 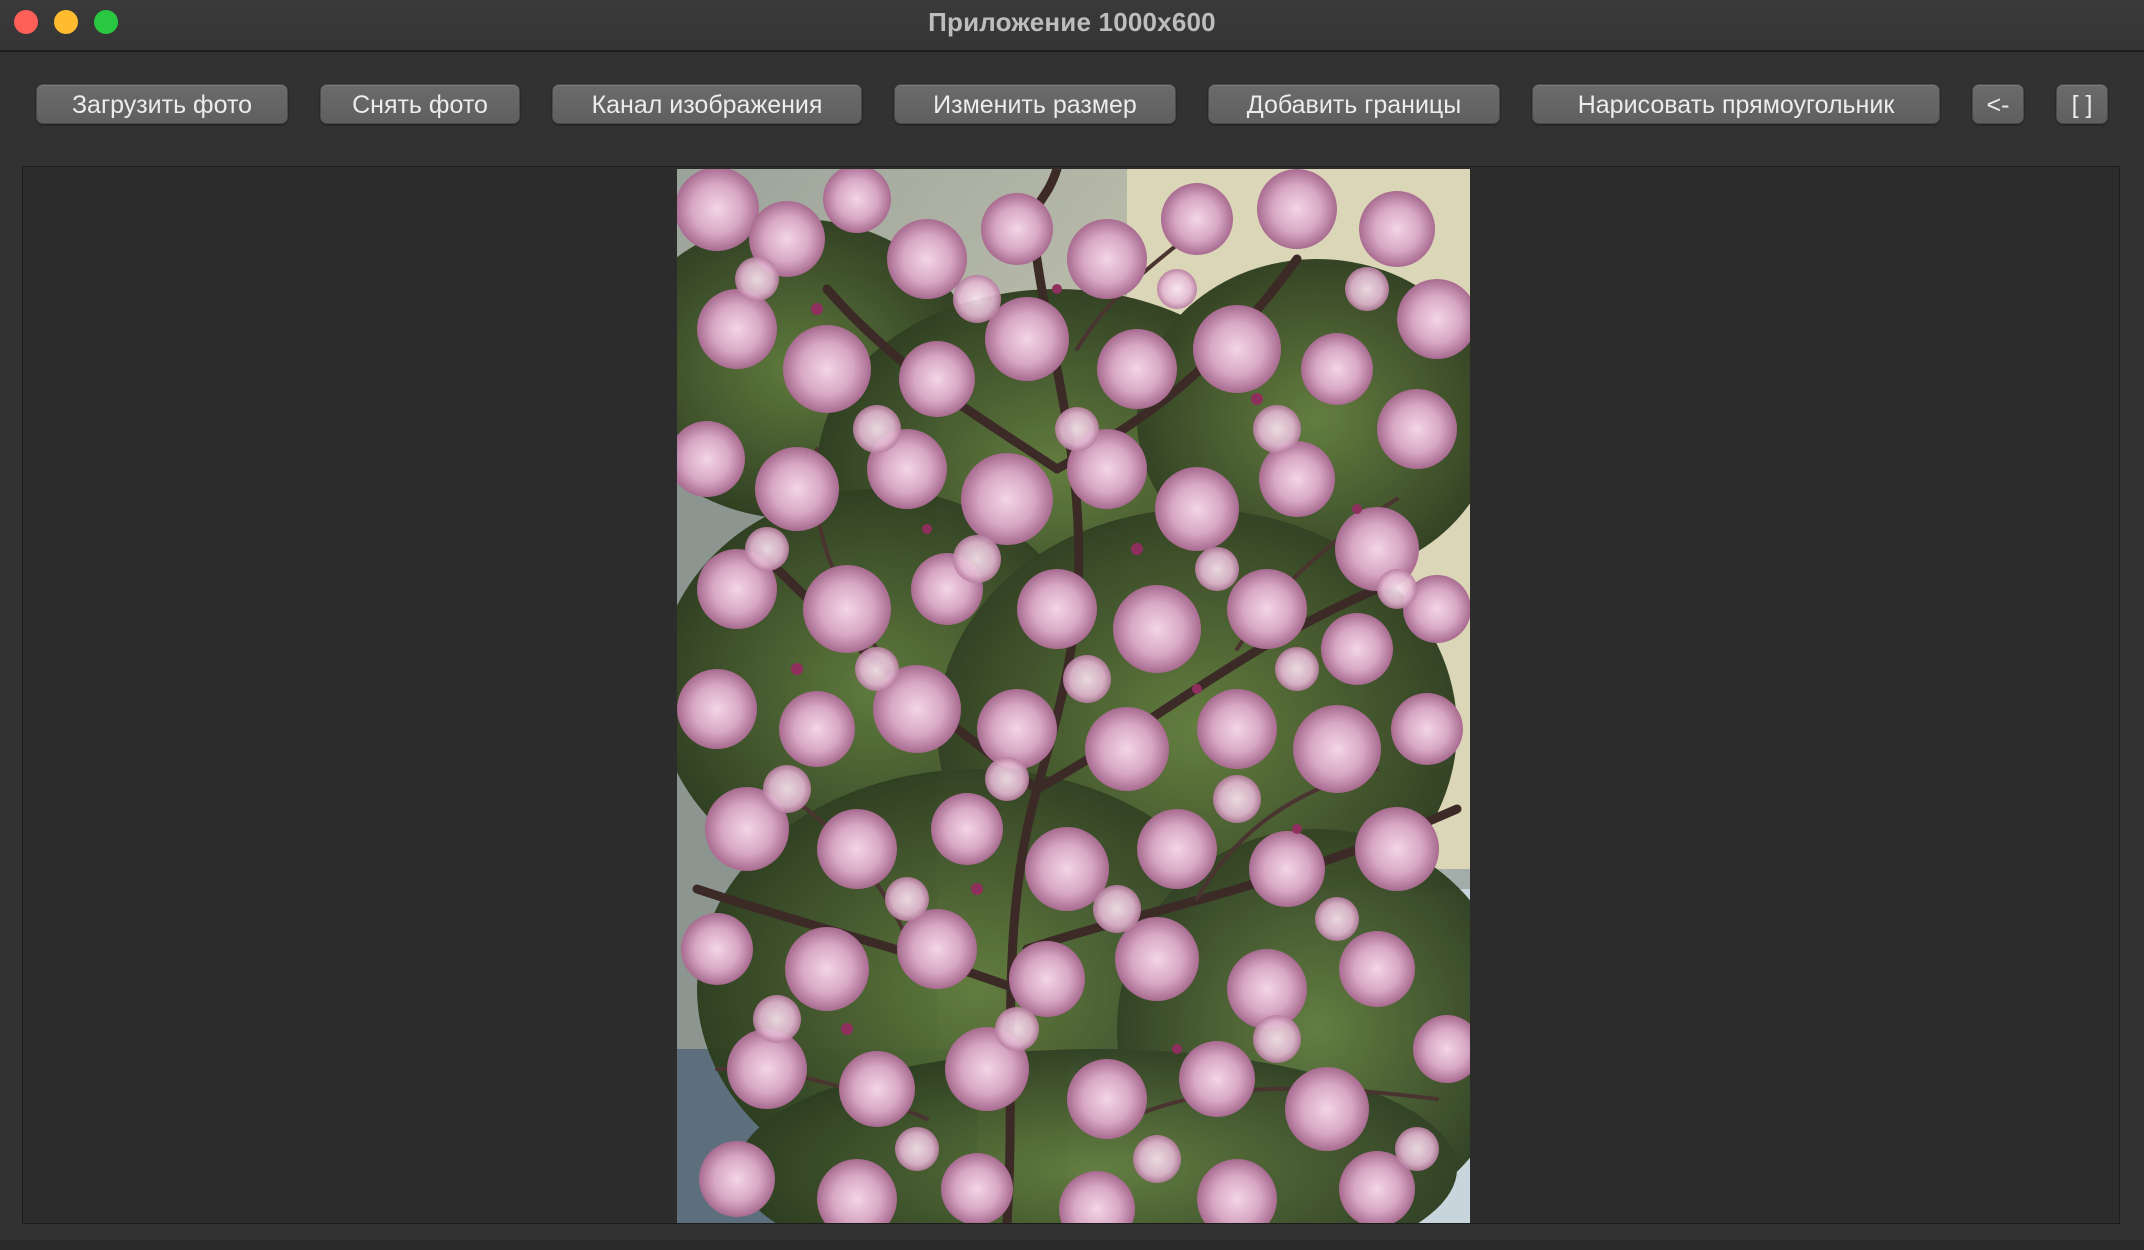 What do you see at coordinates (707, 104) in the screenshot?
I see `image-channel-button: Канал изображения` at bounding box center [707, 104].